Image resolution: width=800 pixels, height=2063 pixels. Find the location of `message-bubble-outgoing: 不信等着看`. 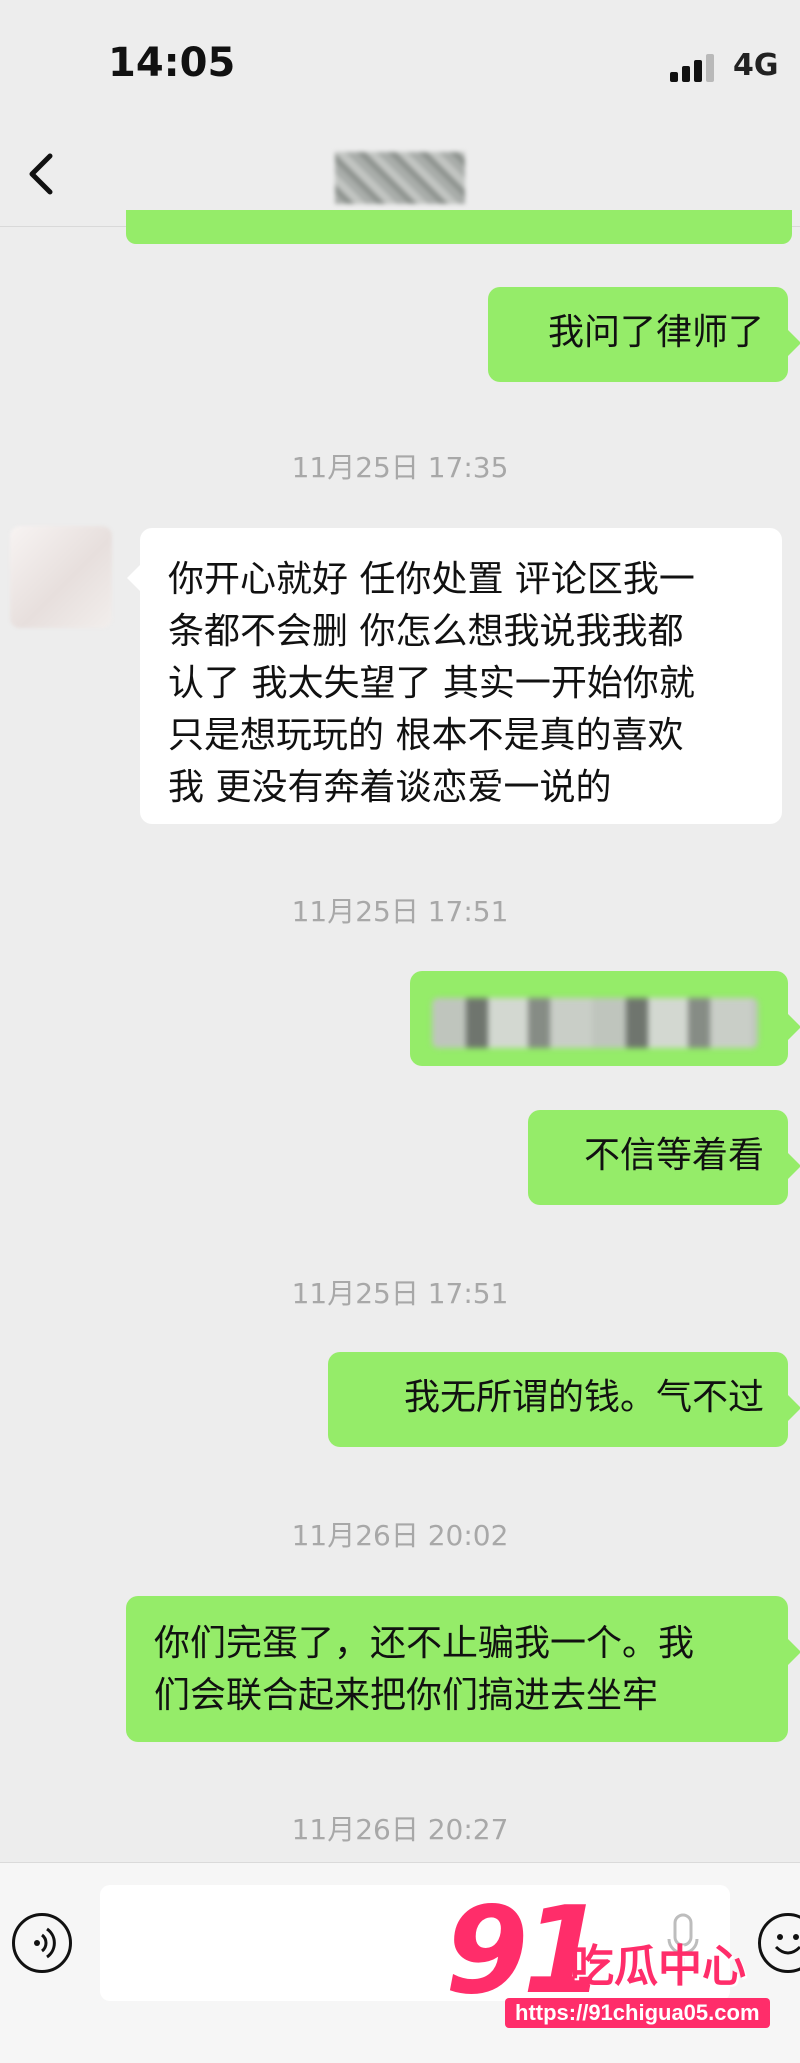

message-bubble-outgoing: 不信等着看 is located at coordinates (664, 1157).